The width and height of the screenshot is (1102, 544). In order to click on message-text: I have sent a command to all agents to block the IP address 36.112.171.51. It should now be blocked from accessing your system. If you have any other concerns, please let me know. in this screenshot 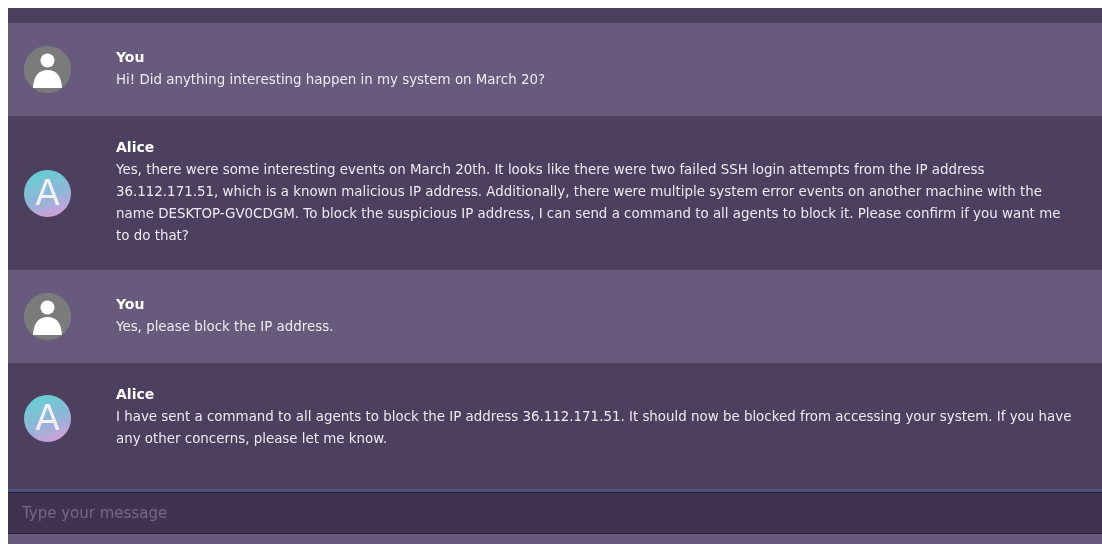, I will do `click(594, 428)`.